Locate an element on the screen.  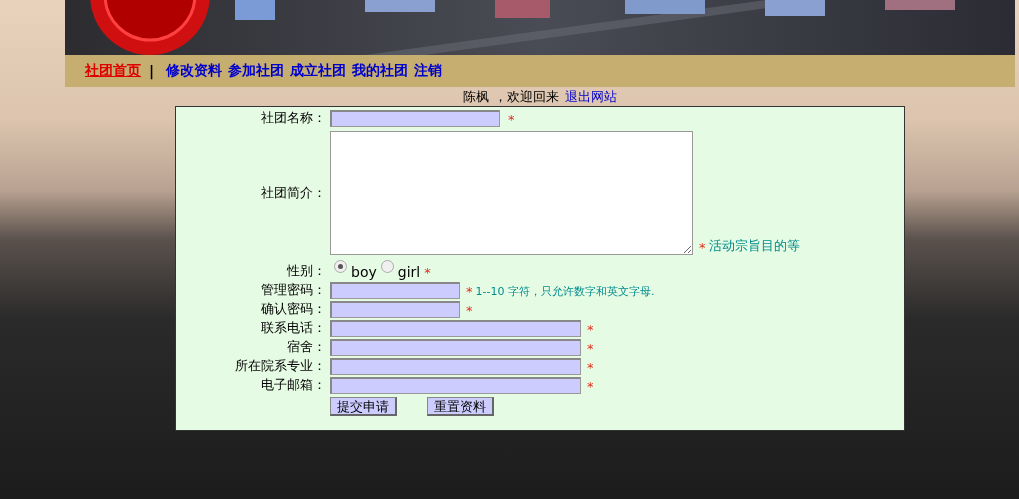
logout-link: 退出网站 is located at coordinates (590, 96).